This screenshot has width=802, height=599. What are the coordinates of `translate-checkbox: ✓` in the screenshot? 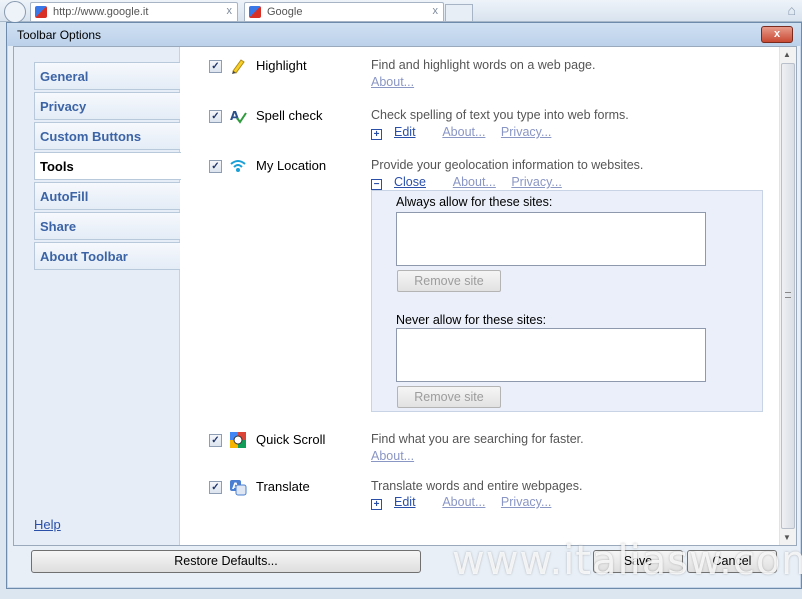 It's located at (215, 487).